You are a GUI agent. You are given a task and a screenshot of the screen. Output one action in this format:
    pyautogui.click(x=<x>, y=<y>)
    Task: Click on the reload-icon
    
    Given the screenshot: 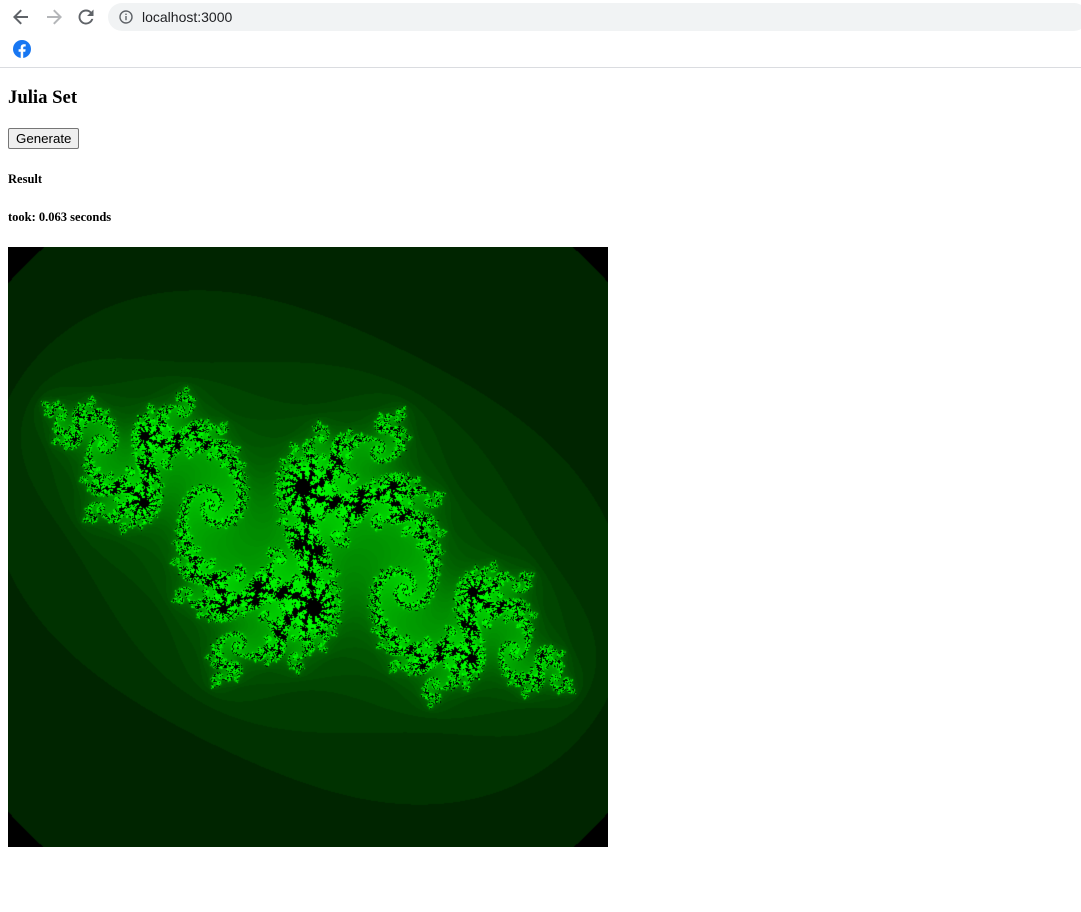 What is the action you would take?
    pyautogui.click(x=86, y=17)
    